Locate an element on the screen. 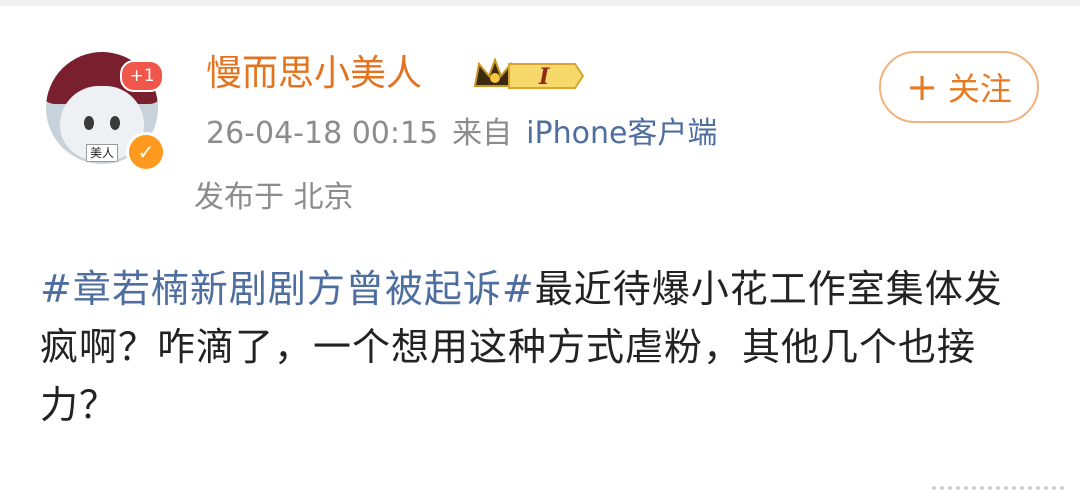  follow-label: 关注 is located at coordinates (979, 89).